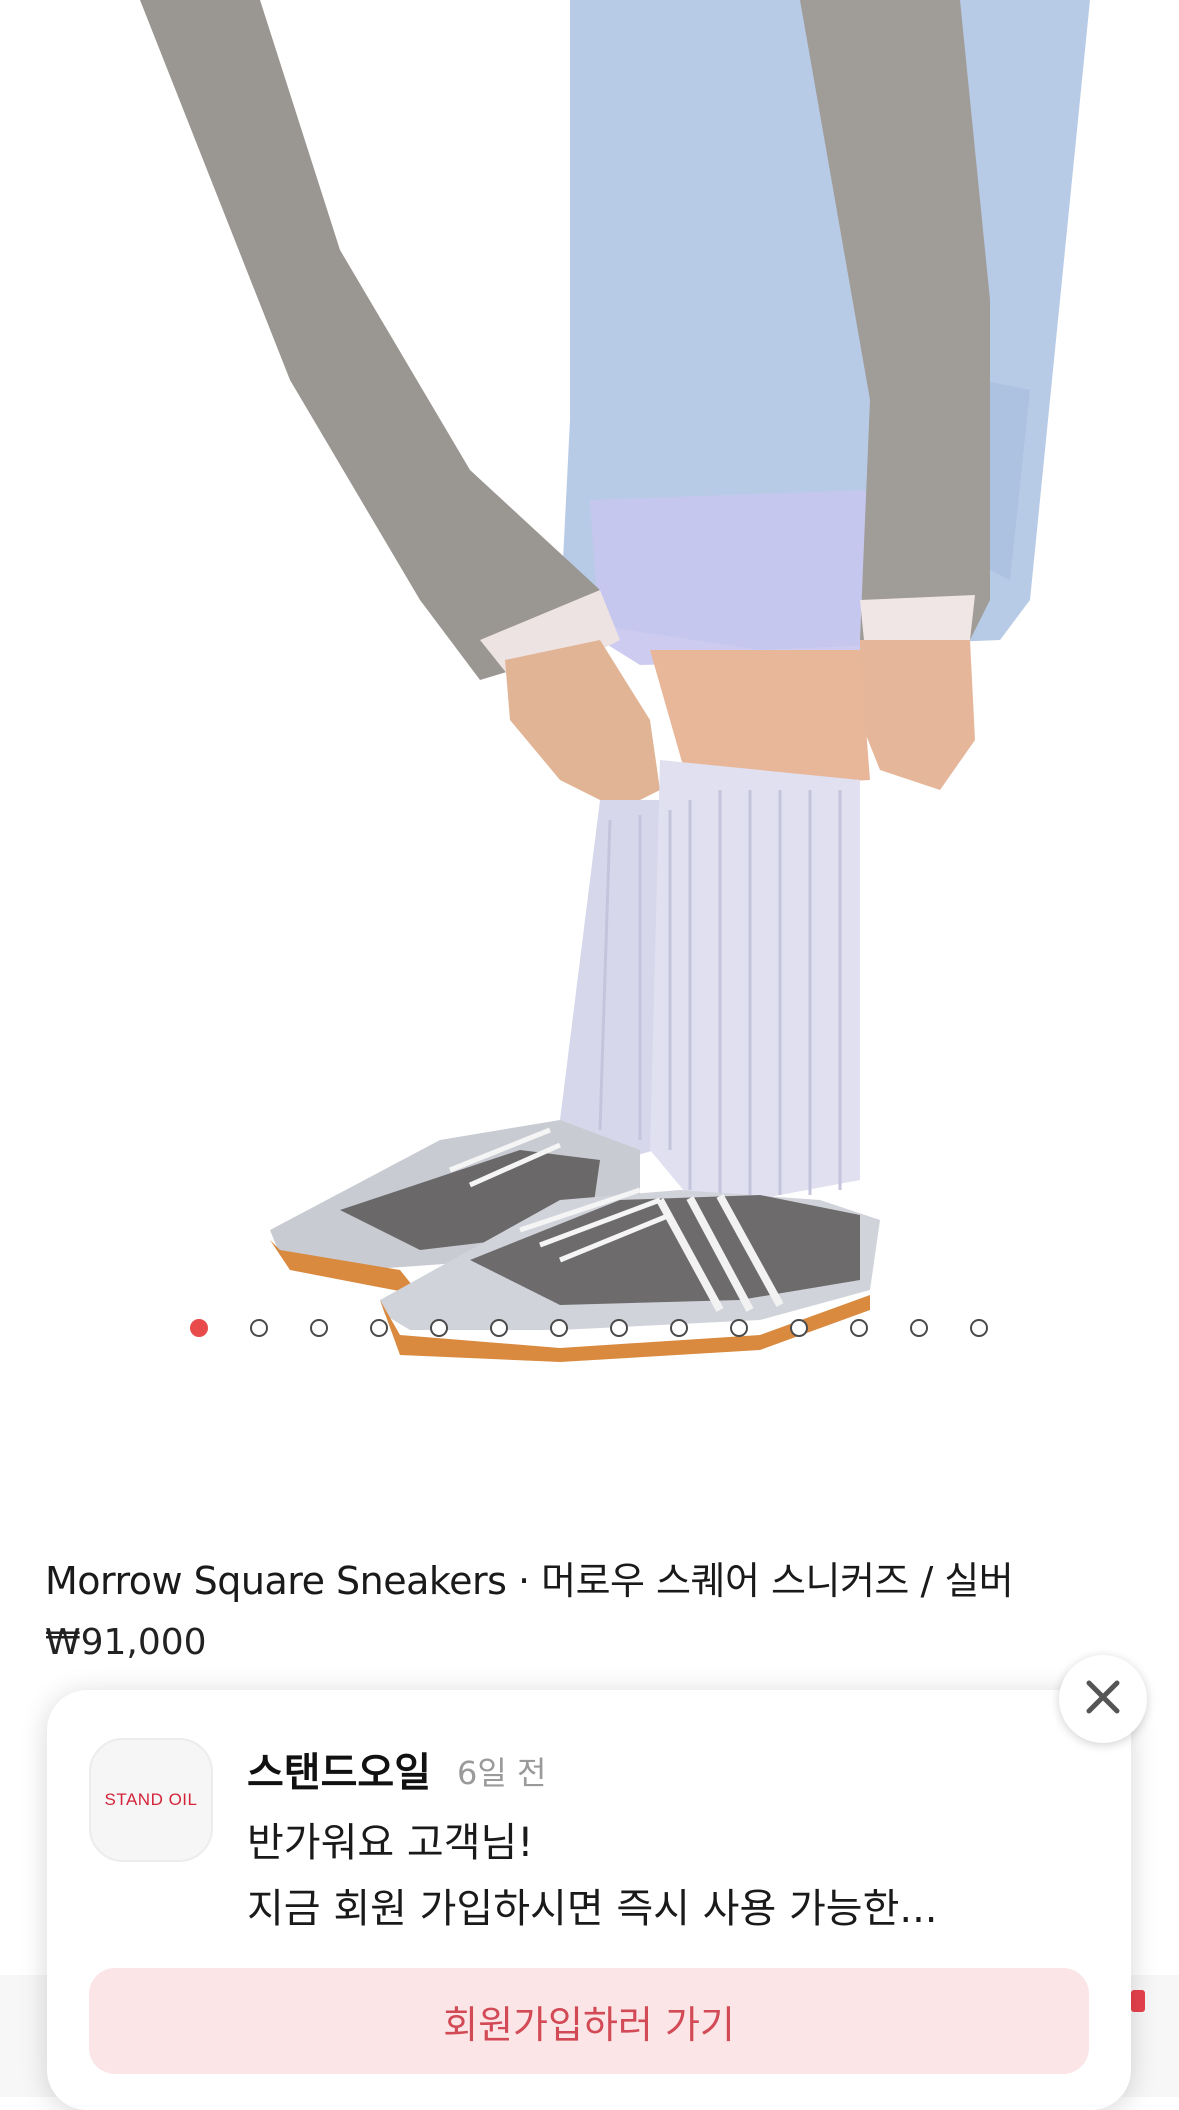 The width and height of the screenshot is (1179, 2110). I want to click on carousel-pagination, so click(589, 1331).